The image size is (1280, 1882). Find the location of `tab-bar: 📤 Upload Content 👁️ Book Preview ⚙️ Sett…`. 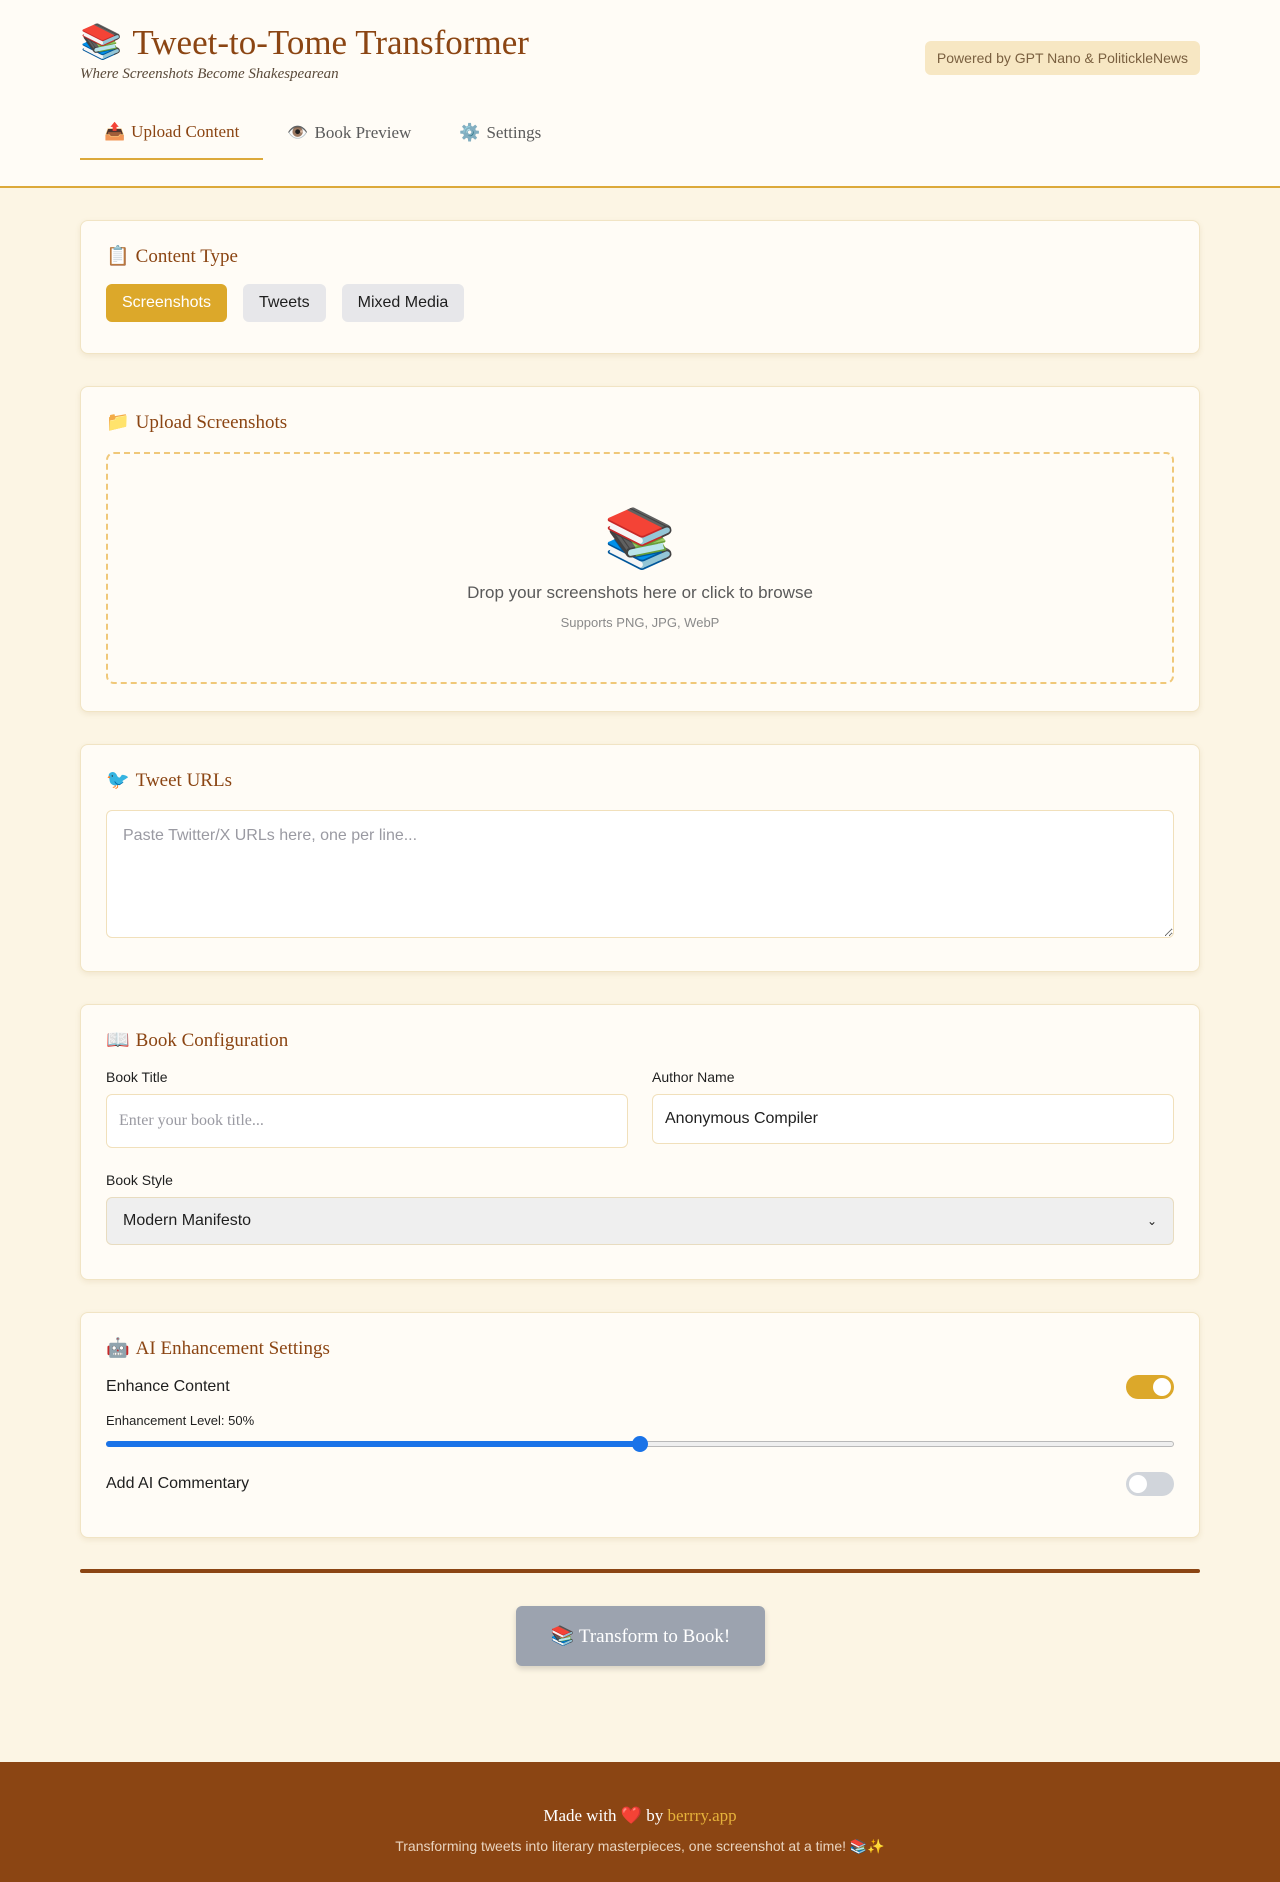

tab-bar: 📤 Upload Content 👁️ Book Preview ⚙️ Sett… is located at coordinates (322, 134).